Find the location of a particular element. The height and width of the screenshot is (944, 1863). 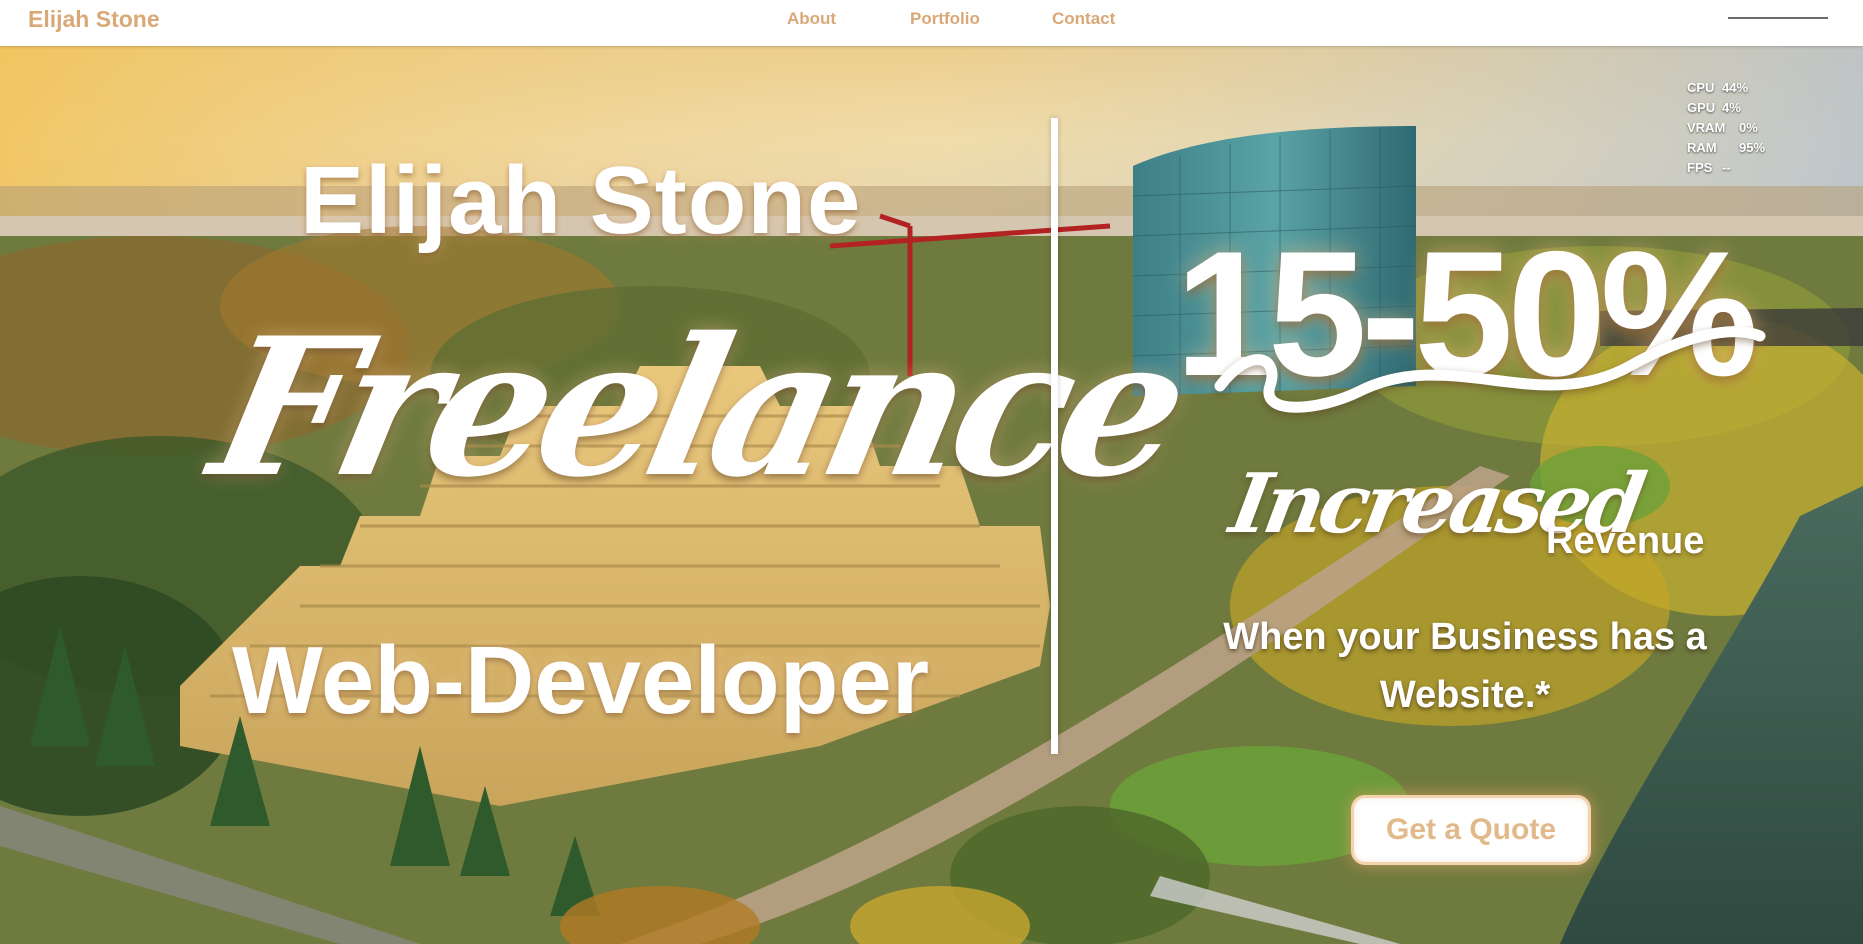

perf-value: 95% is located at coordinates (1752, 147).